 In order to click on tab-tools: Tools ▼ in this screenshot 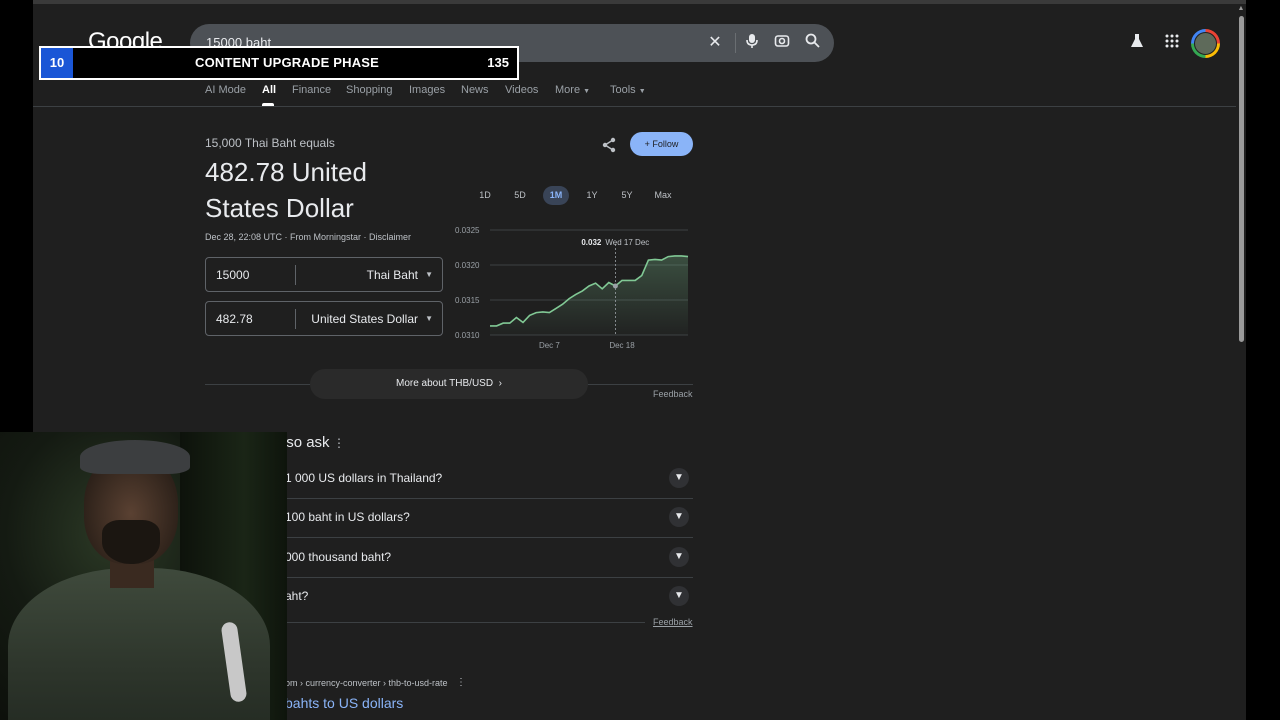, I will do `click(628, 90)`.